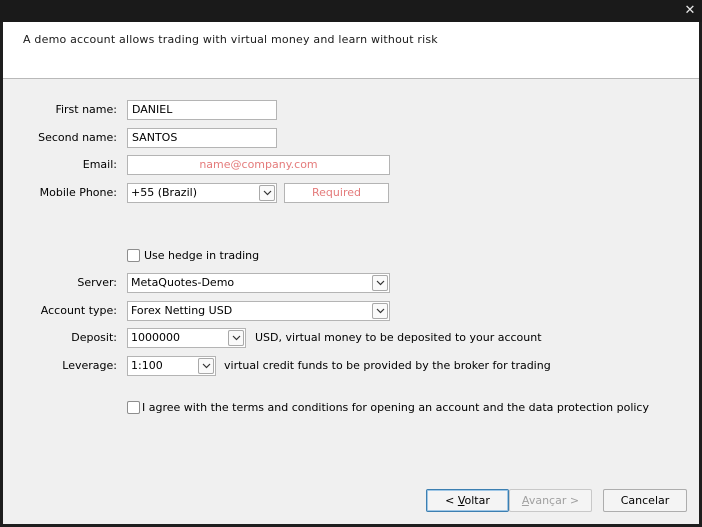  What do you see at coordinates (133, 407) in the screenshot?
I see `agree-checkbox` at bounding box center [133, 407].